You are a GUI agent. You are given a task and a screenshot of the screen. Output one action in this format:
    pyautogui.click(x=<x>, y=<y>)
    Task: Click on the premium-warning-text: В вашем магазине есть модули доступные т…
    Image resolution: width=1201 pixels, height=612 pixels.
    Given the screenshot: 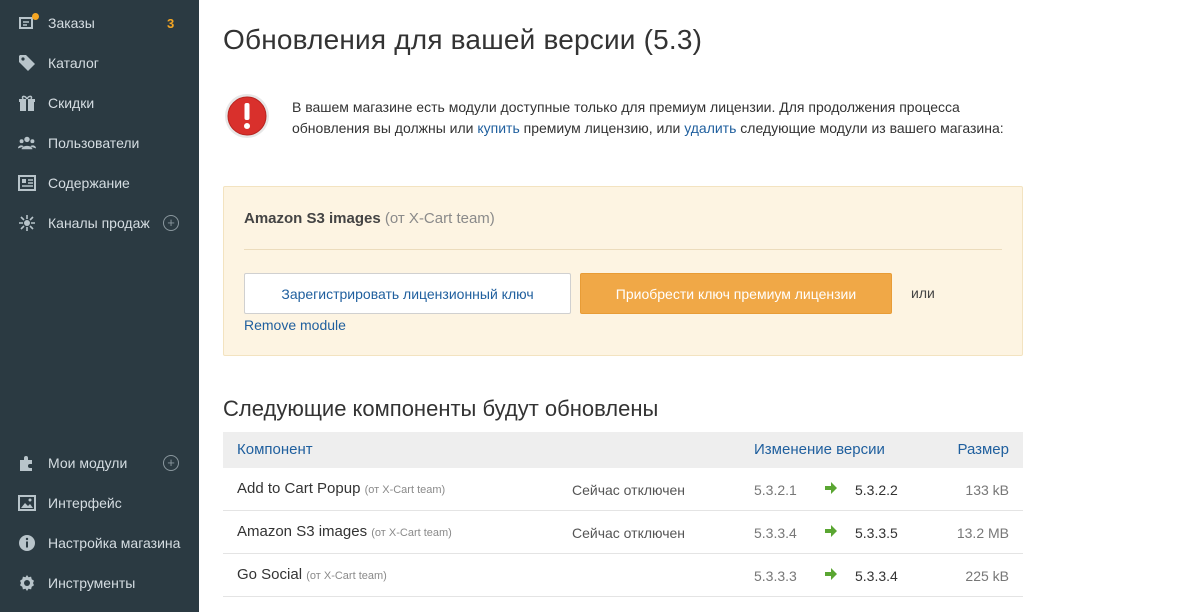 What is the action you would take?
    pyautogui.click(x=648, y=117)
    